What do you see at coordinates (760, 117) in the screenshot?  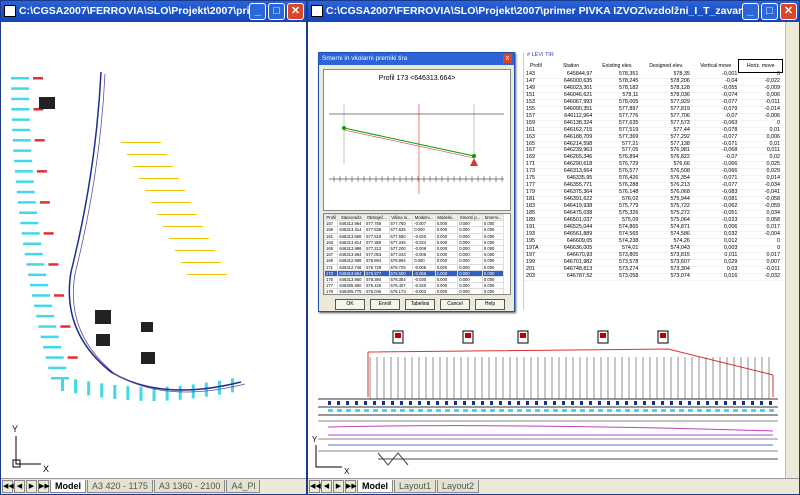 I see `sheet-cell: -0,006` at bounding box center [760, 117].